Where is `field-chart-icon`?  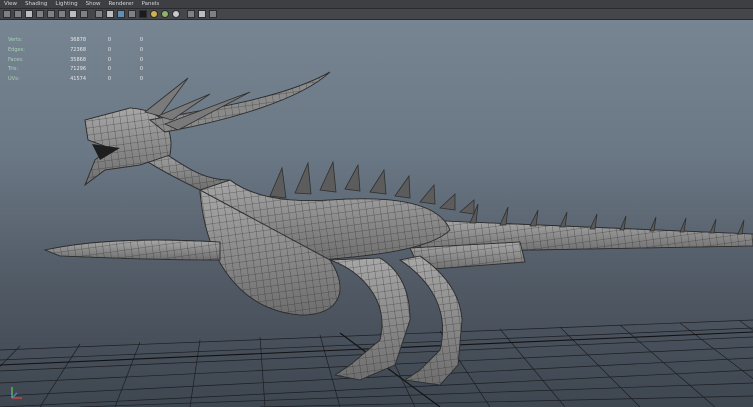 field-chart-icon is located at coordinates (62, 14).